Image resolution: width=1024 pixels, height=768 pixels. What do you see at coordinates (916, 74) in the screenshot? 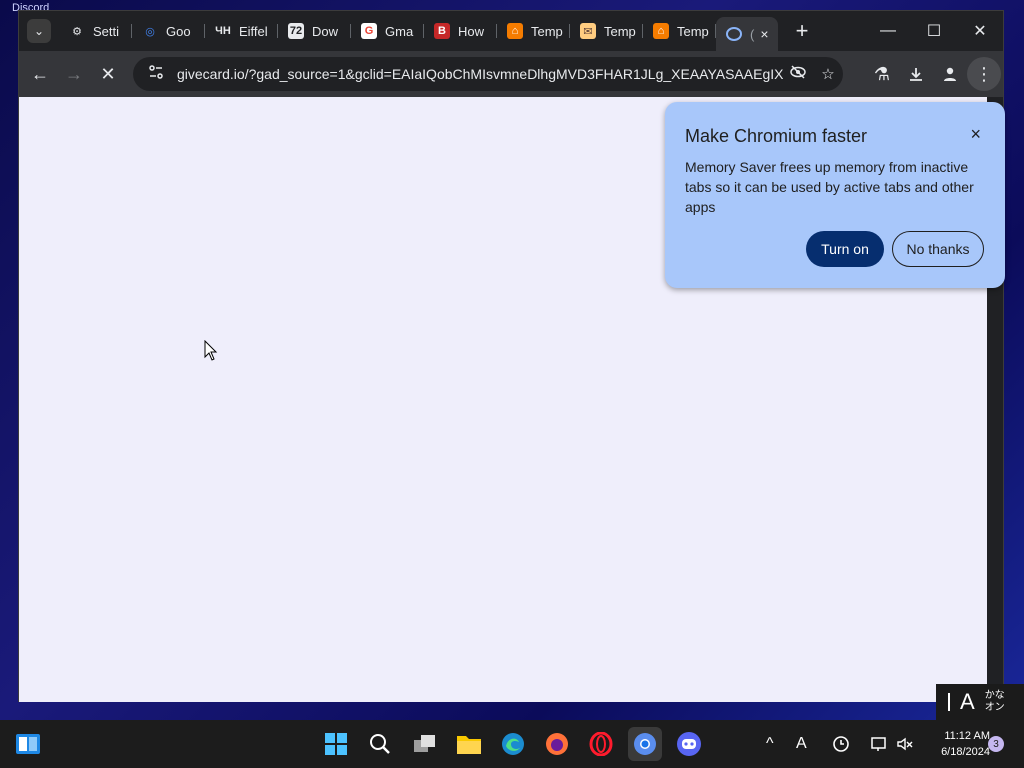
I see `download-icon` at bounding box center [916, 74].